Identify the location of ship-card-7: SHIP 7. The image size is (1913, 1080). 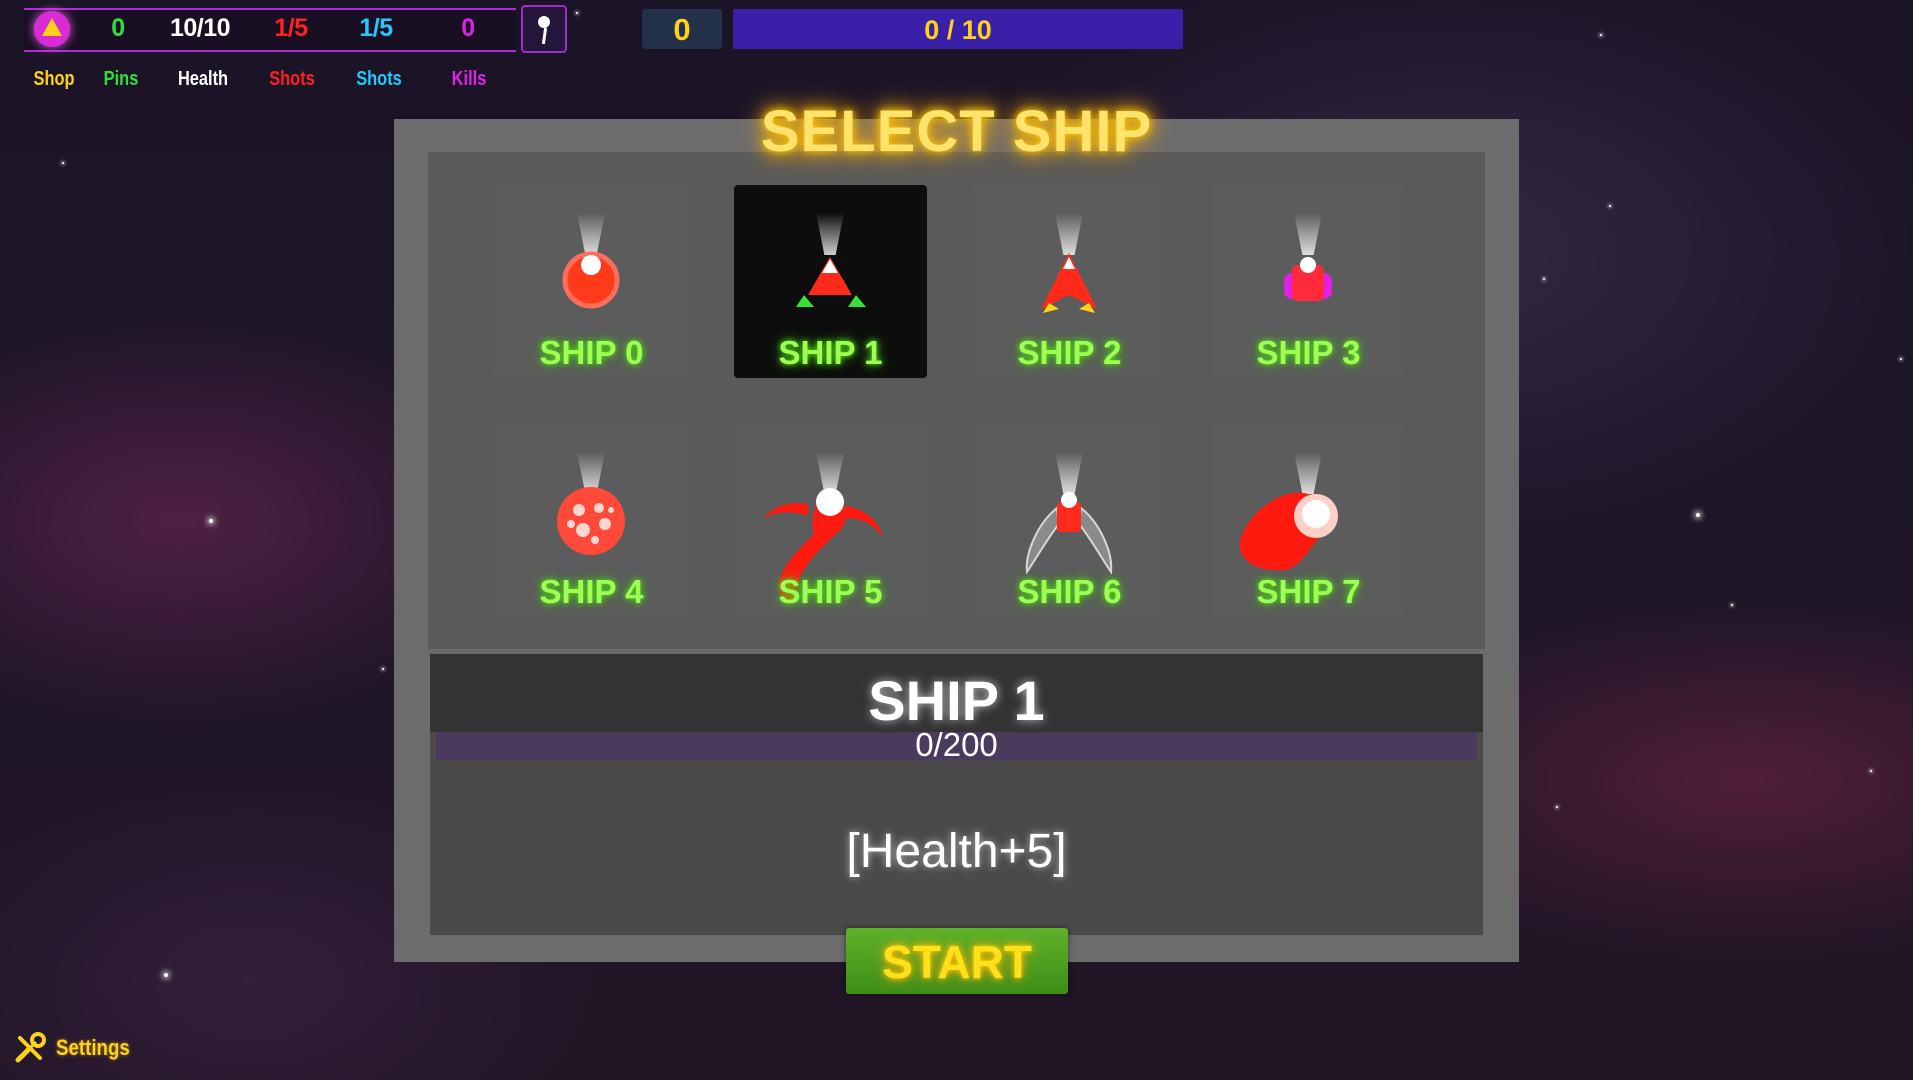
(1308, 520).